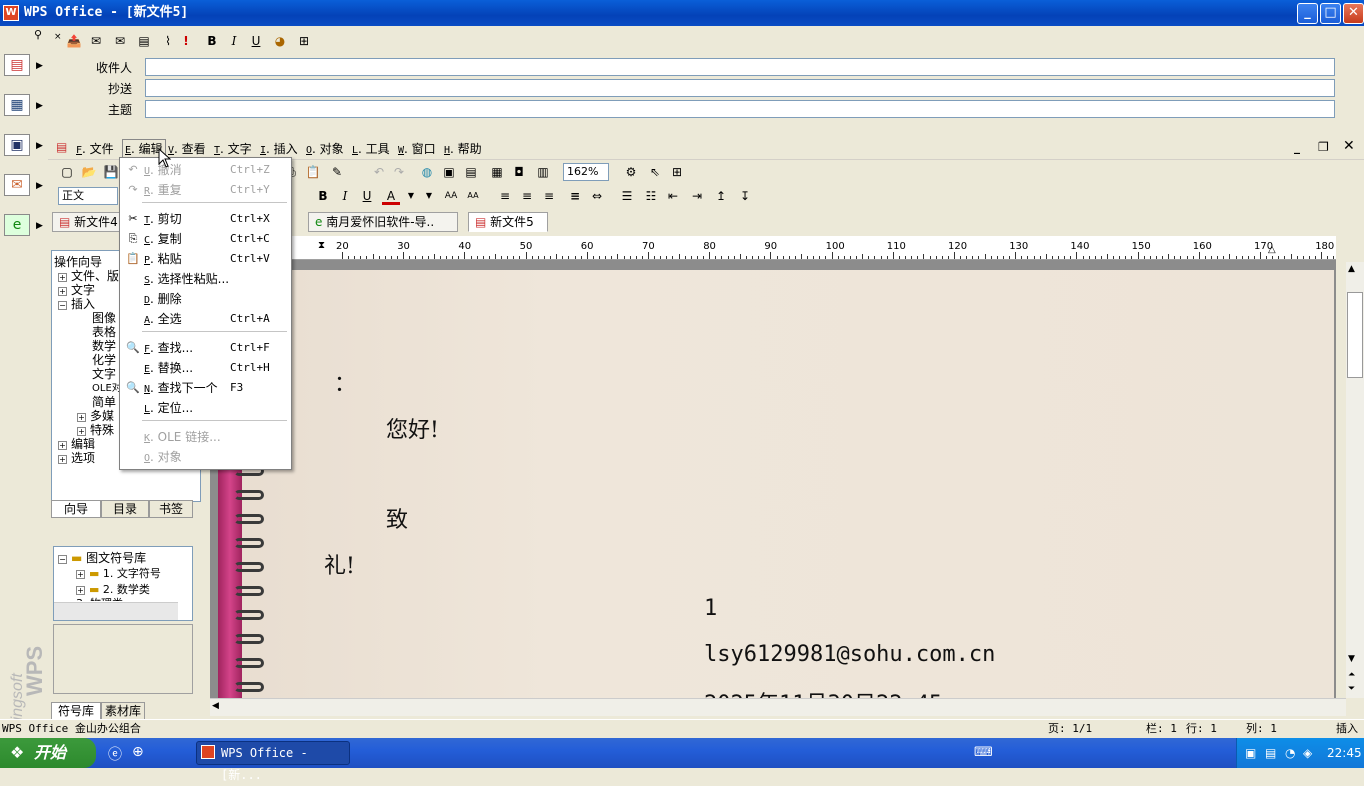 The width and height of the screenshot is (1364, 786). I want to click on menu-tools: L. 工具, so click(371, 148).